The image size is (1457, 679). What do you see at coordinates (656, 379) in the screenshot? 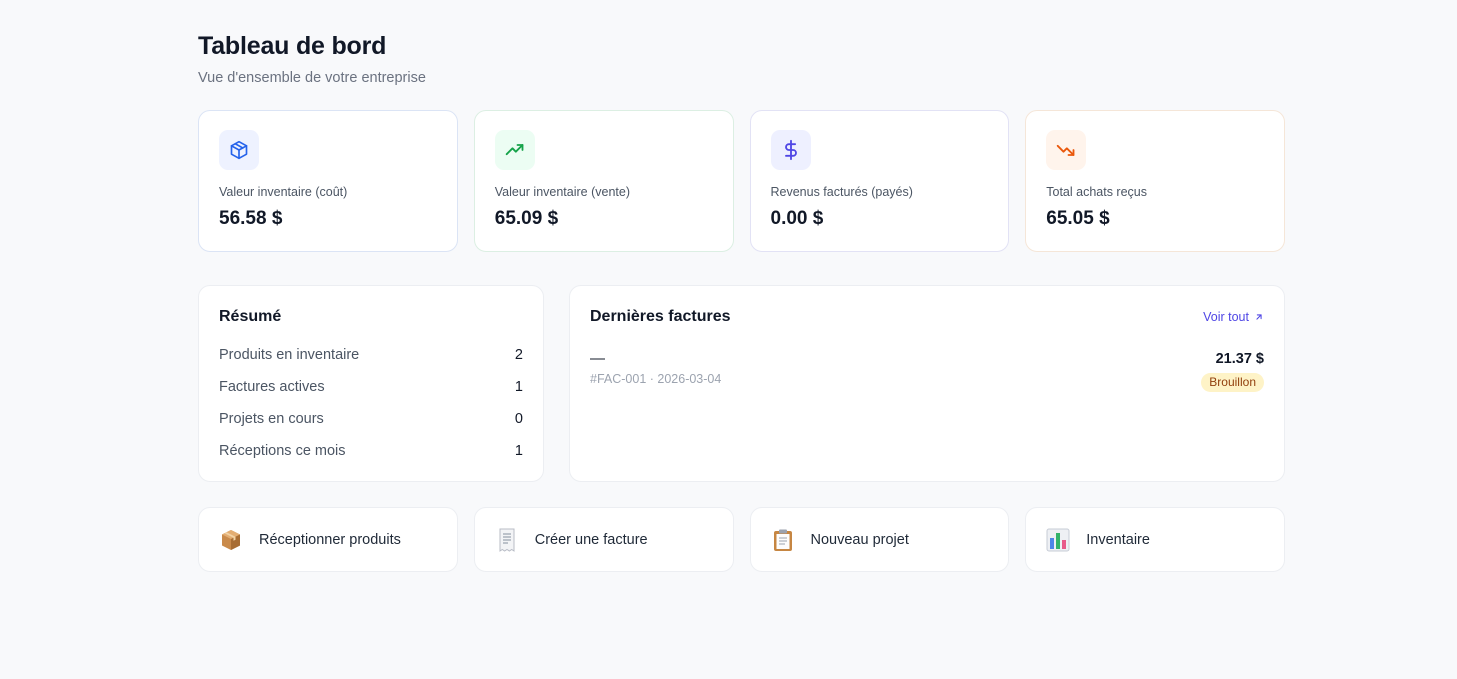
I see `invoice-meta: #FAC-001 · 2026-03-04` at bounding box center [656, 379].